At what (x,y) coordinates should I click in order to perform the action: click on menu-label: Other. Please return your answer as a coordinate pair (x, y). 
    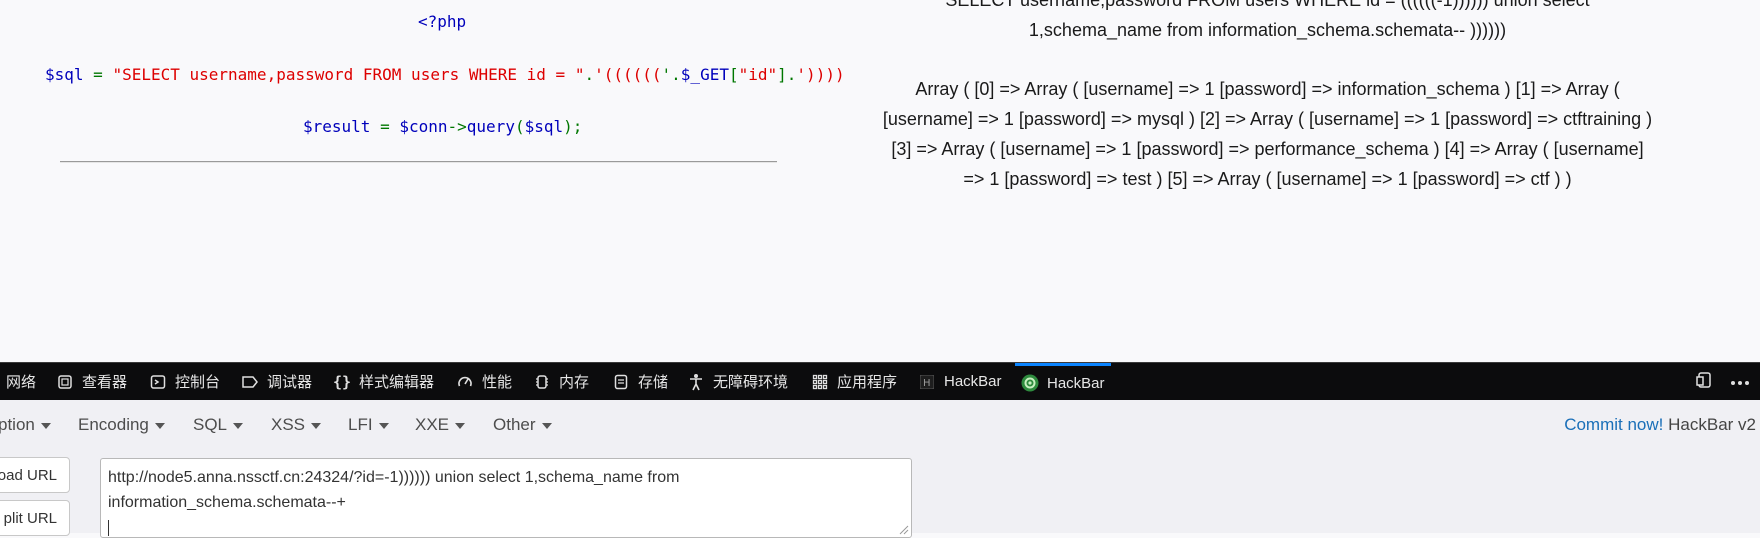
    Looking at the image, I should click on (514, 424).